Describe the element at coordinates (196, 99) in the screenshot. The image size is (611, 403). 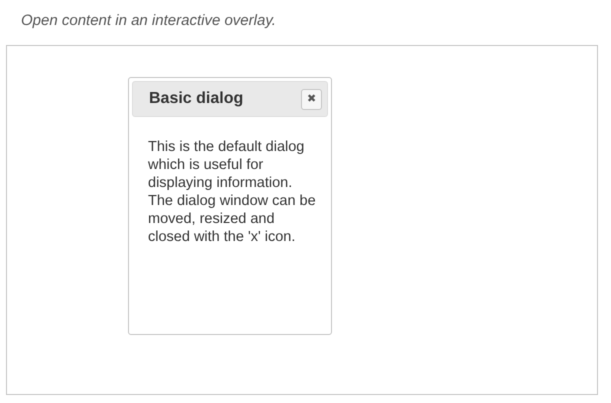
I see `dialog-title: Basic dialog` at that location.